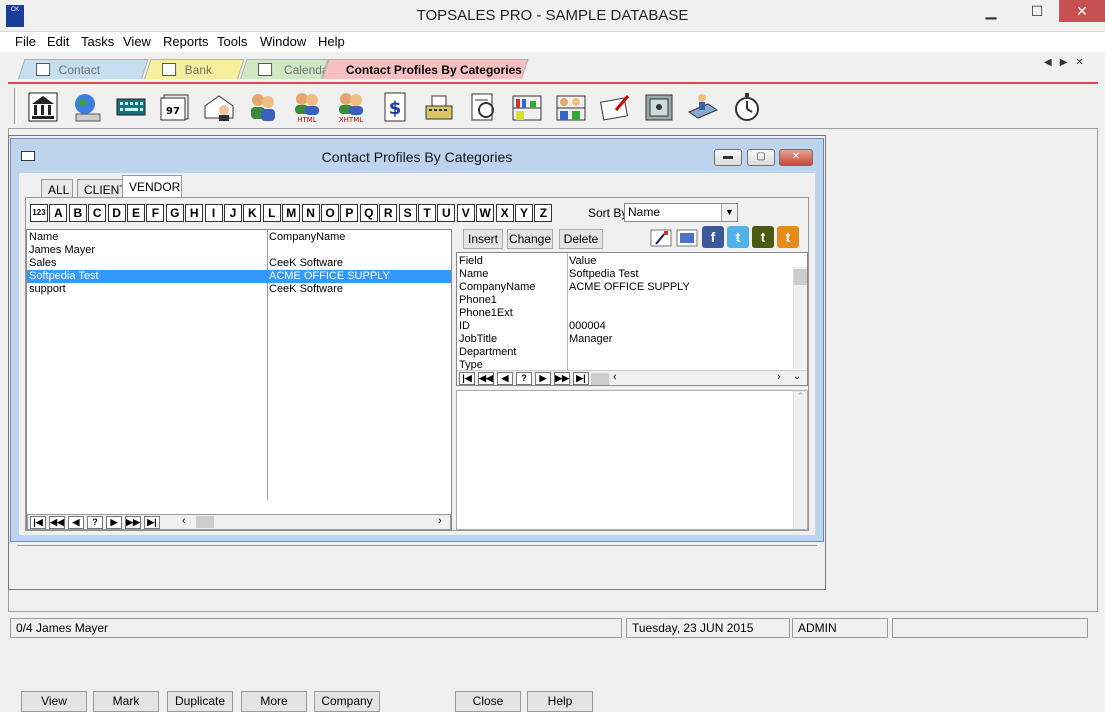 This screenshot has height=712, width=1105. What do you see at coordinates (97, 213) in the screenshot?
I see `alpha-button-c: C` at bounding box center [97, 213].